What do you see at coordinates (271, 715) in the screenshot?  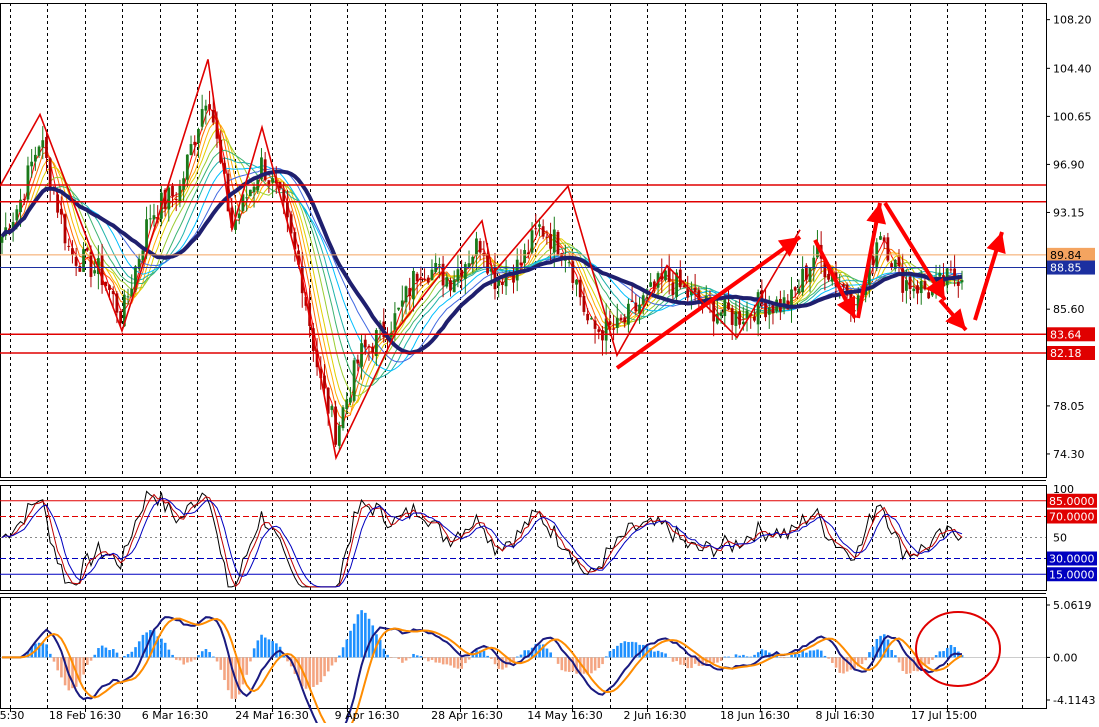 I see `x-tick-label: 24 Mar 16:30` at bounding box center [271, 715].